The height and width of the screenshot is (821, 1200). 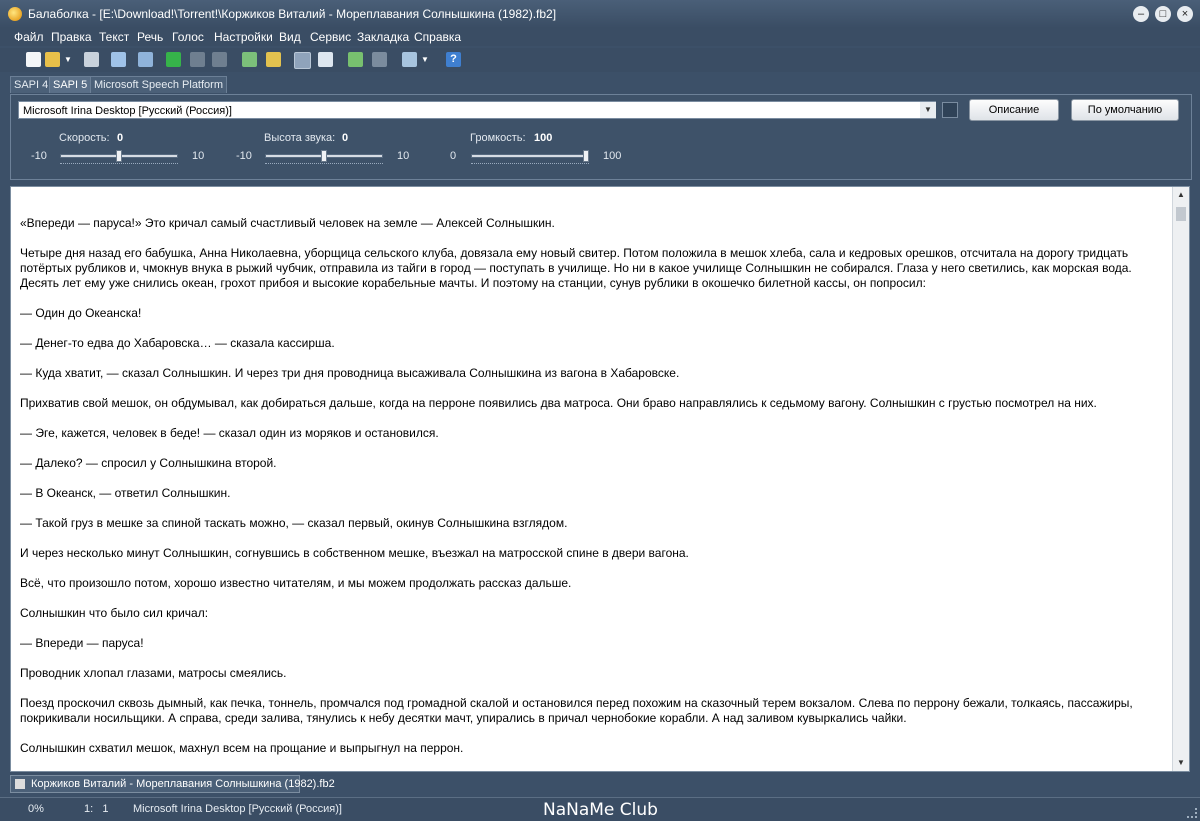 What do you see at coordinates (345, 138) in the screenshot?
I see `pitch-value: 0` at bounding box center [345, 138].